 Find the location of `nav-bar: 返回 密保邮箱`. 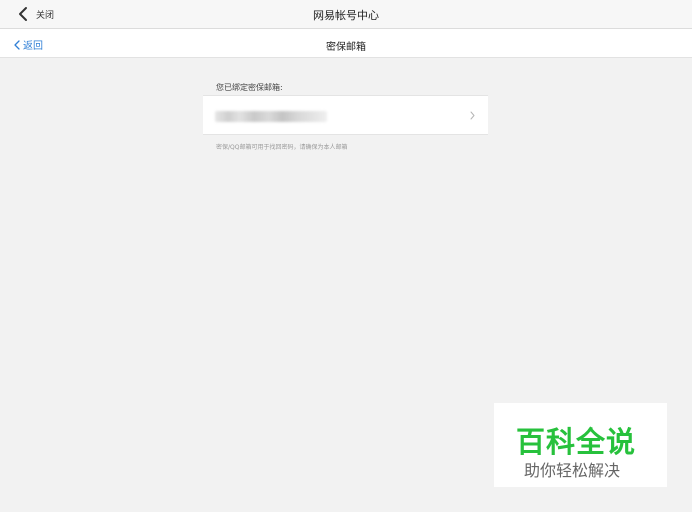

nav-bar: 返回 密保邮箱 is located at coordinates (346, 43).